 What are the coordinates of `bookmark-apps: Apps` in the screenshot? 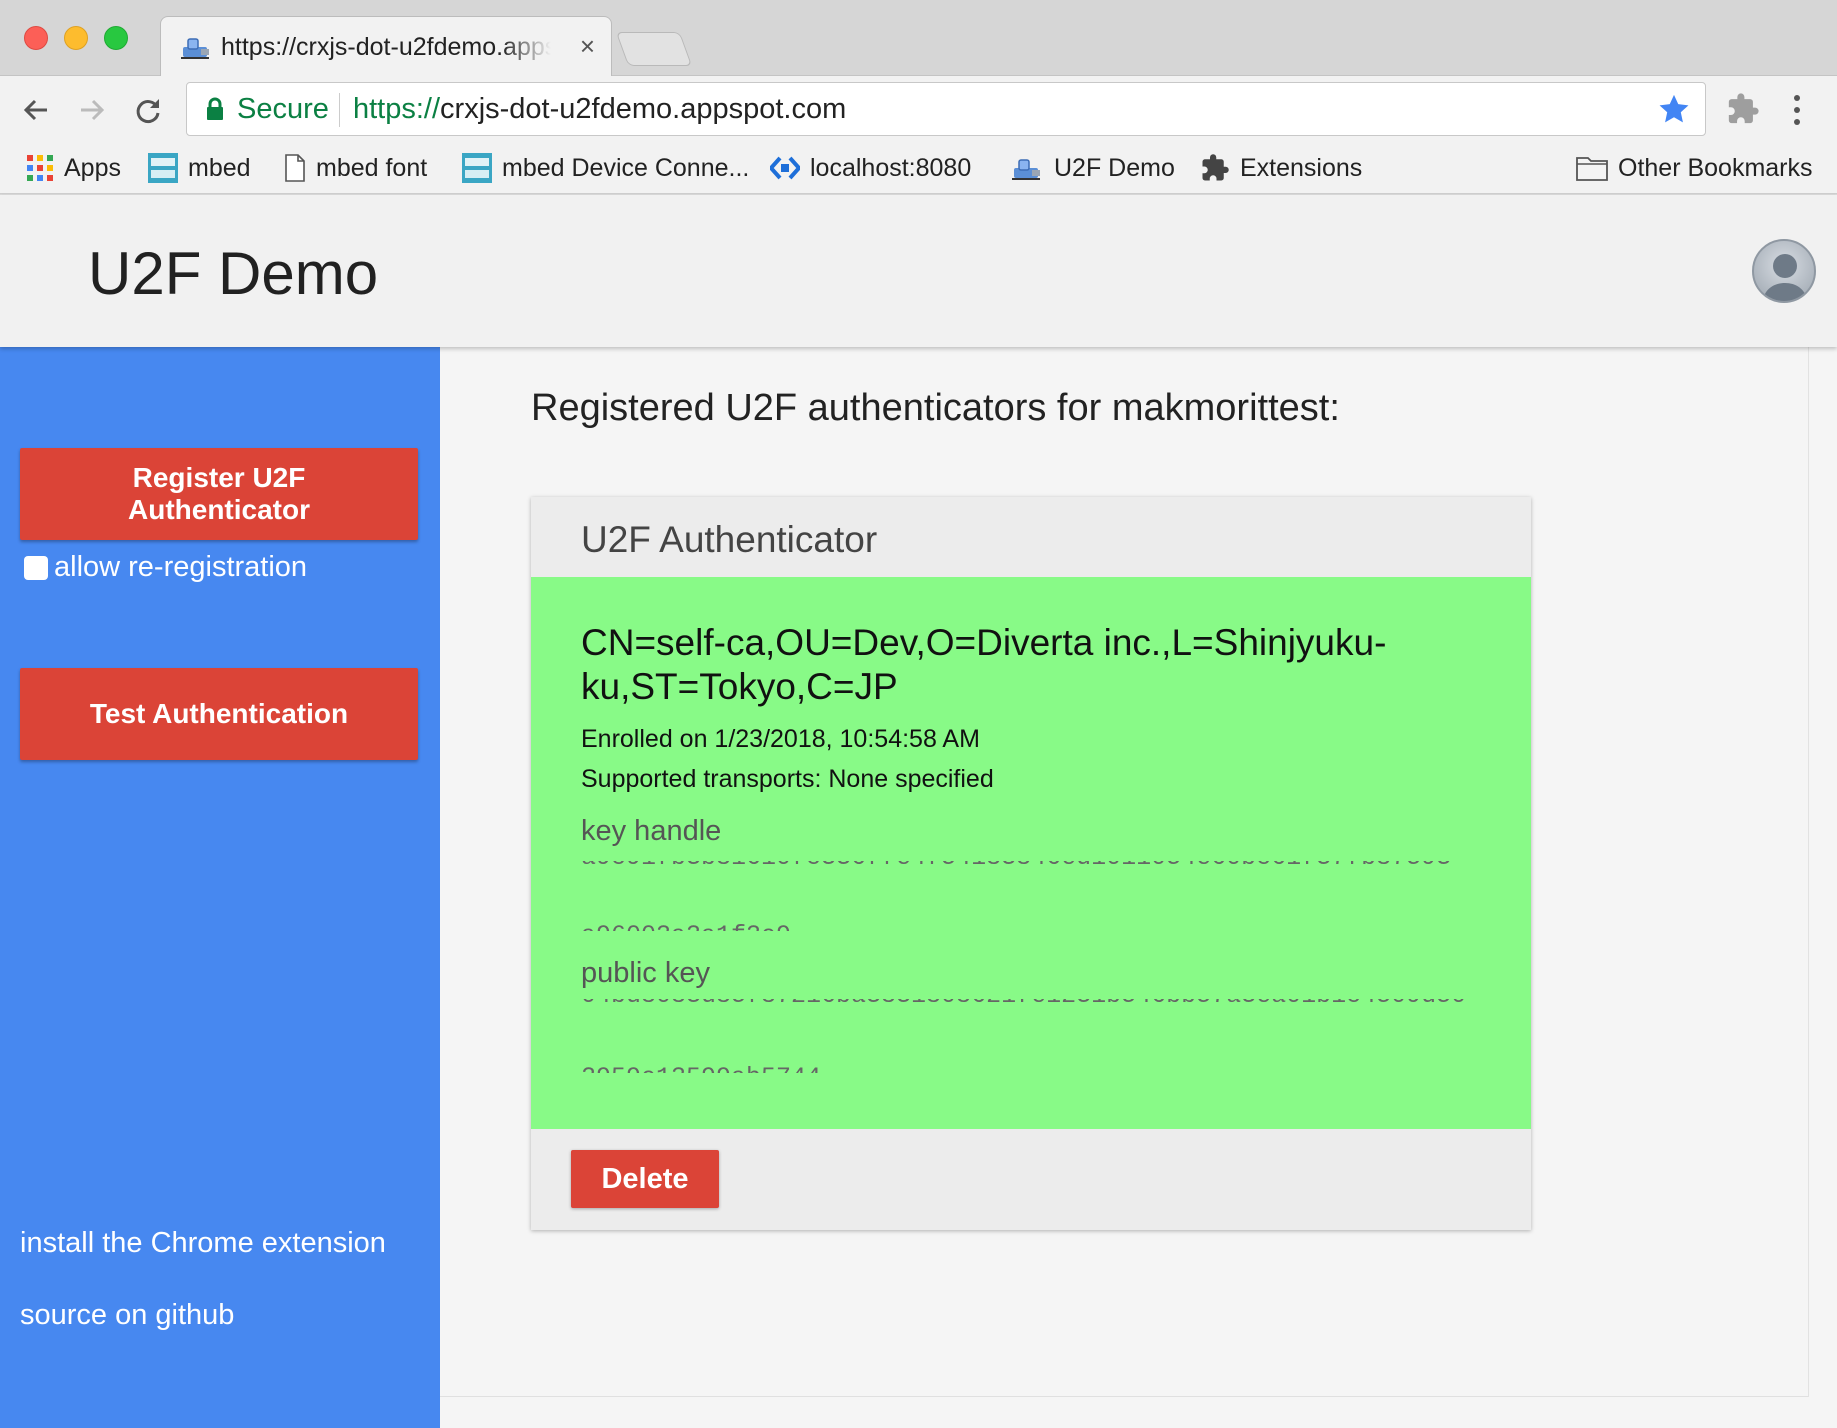 It's located at (73, 168).